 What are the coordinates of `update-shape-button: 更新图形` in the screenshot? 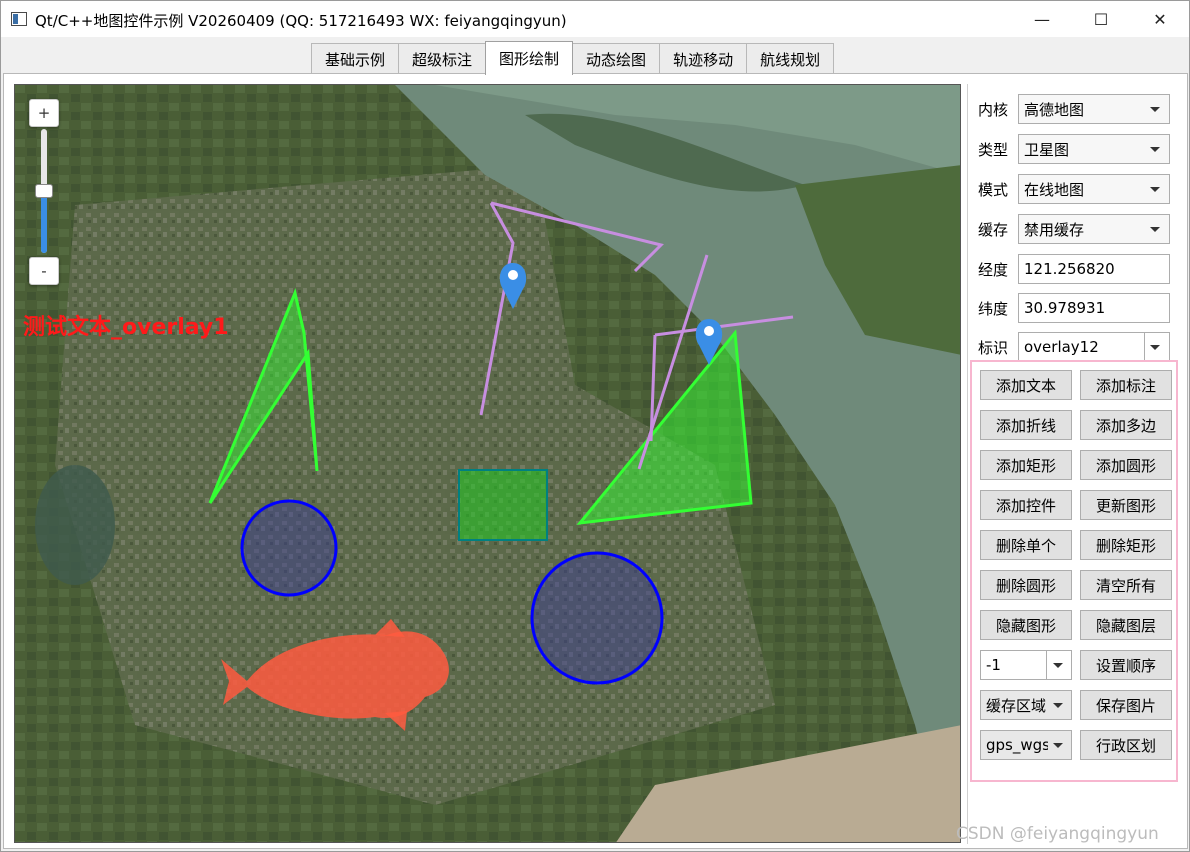 It's located at (1126, 505).